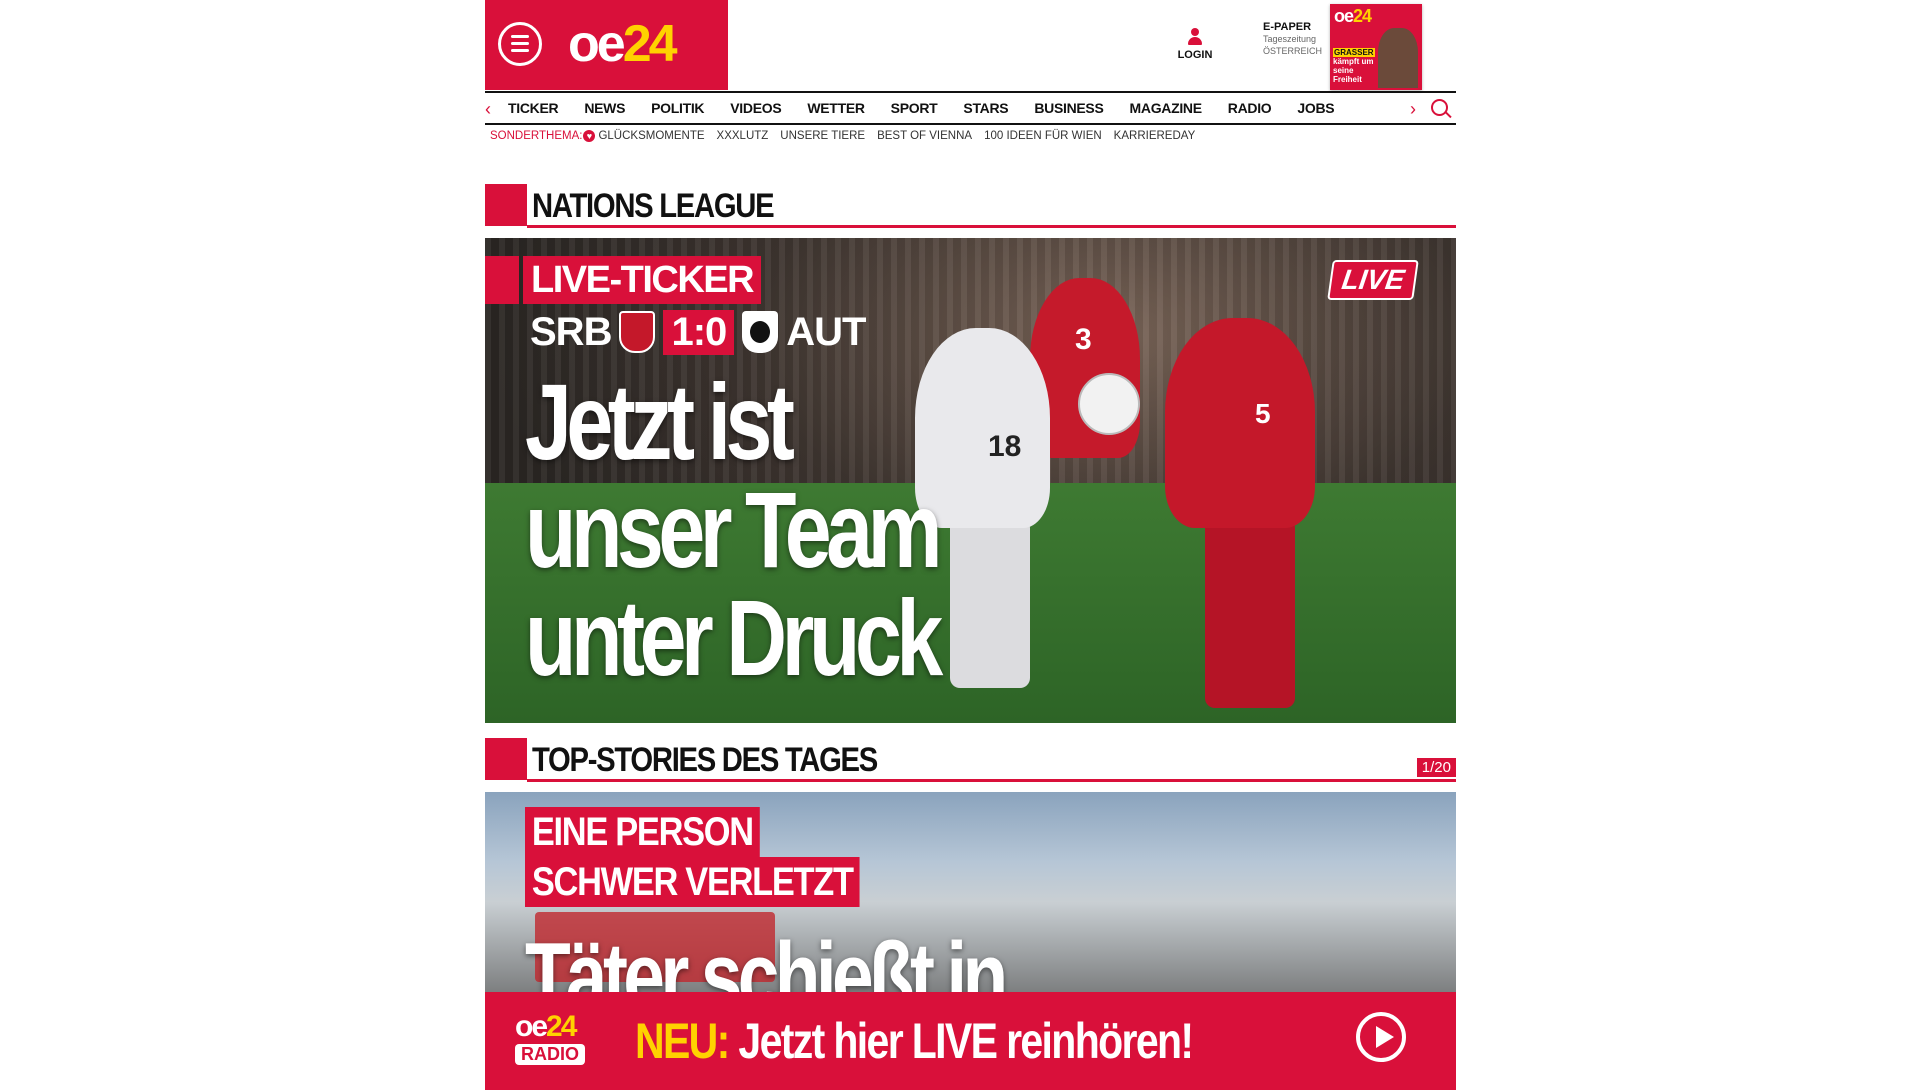  I want to click on sonderthema-item: GLÜCKSMOMENTE, so click(651, 136).